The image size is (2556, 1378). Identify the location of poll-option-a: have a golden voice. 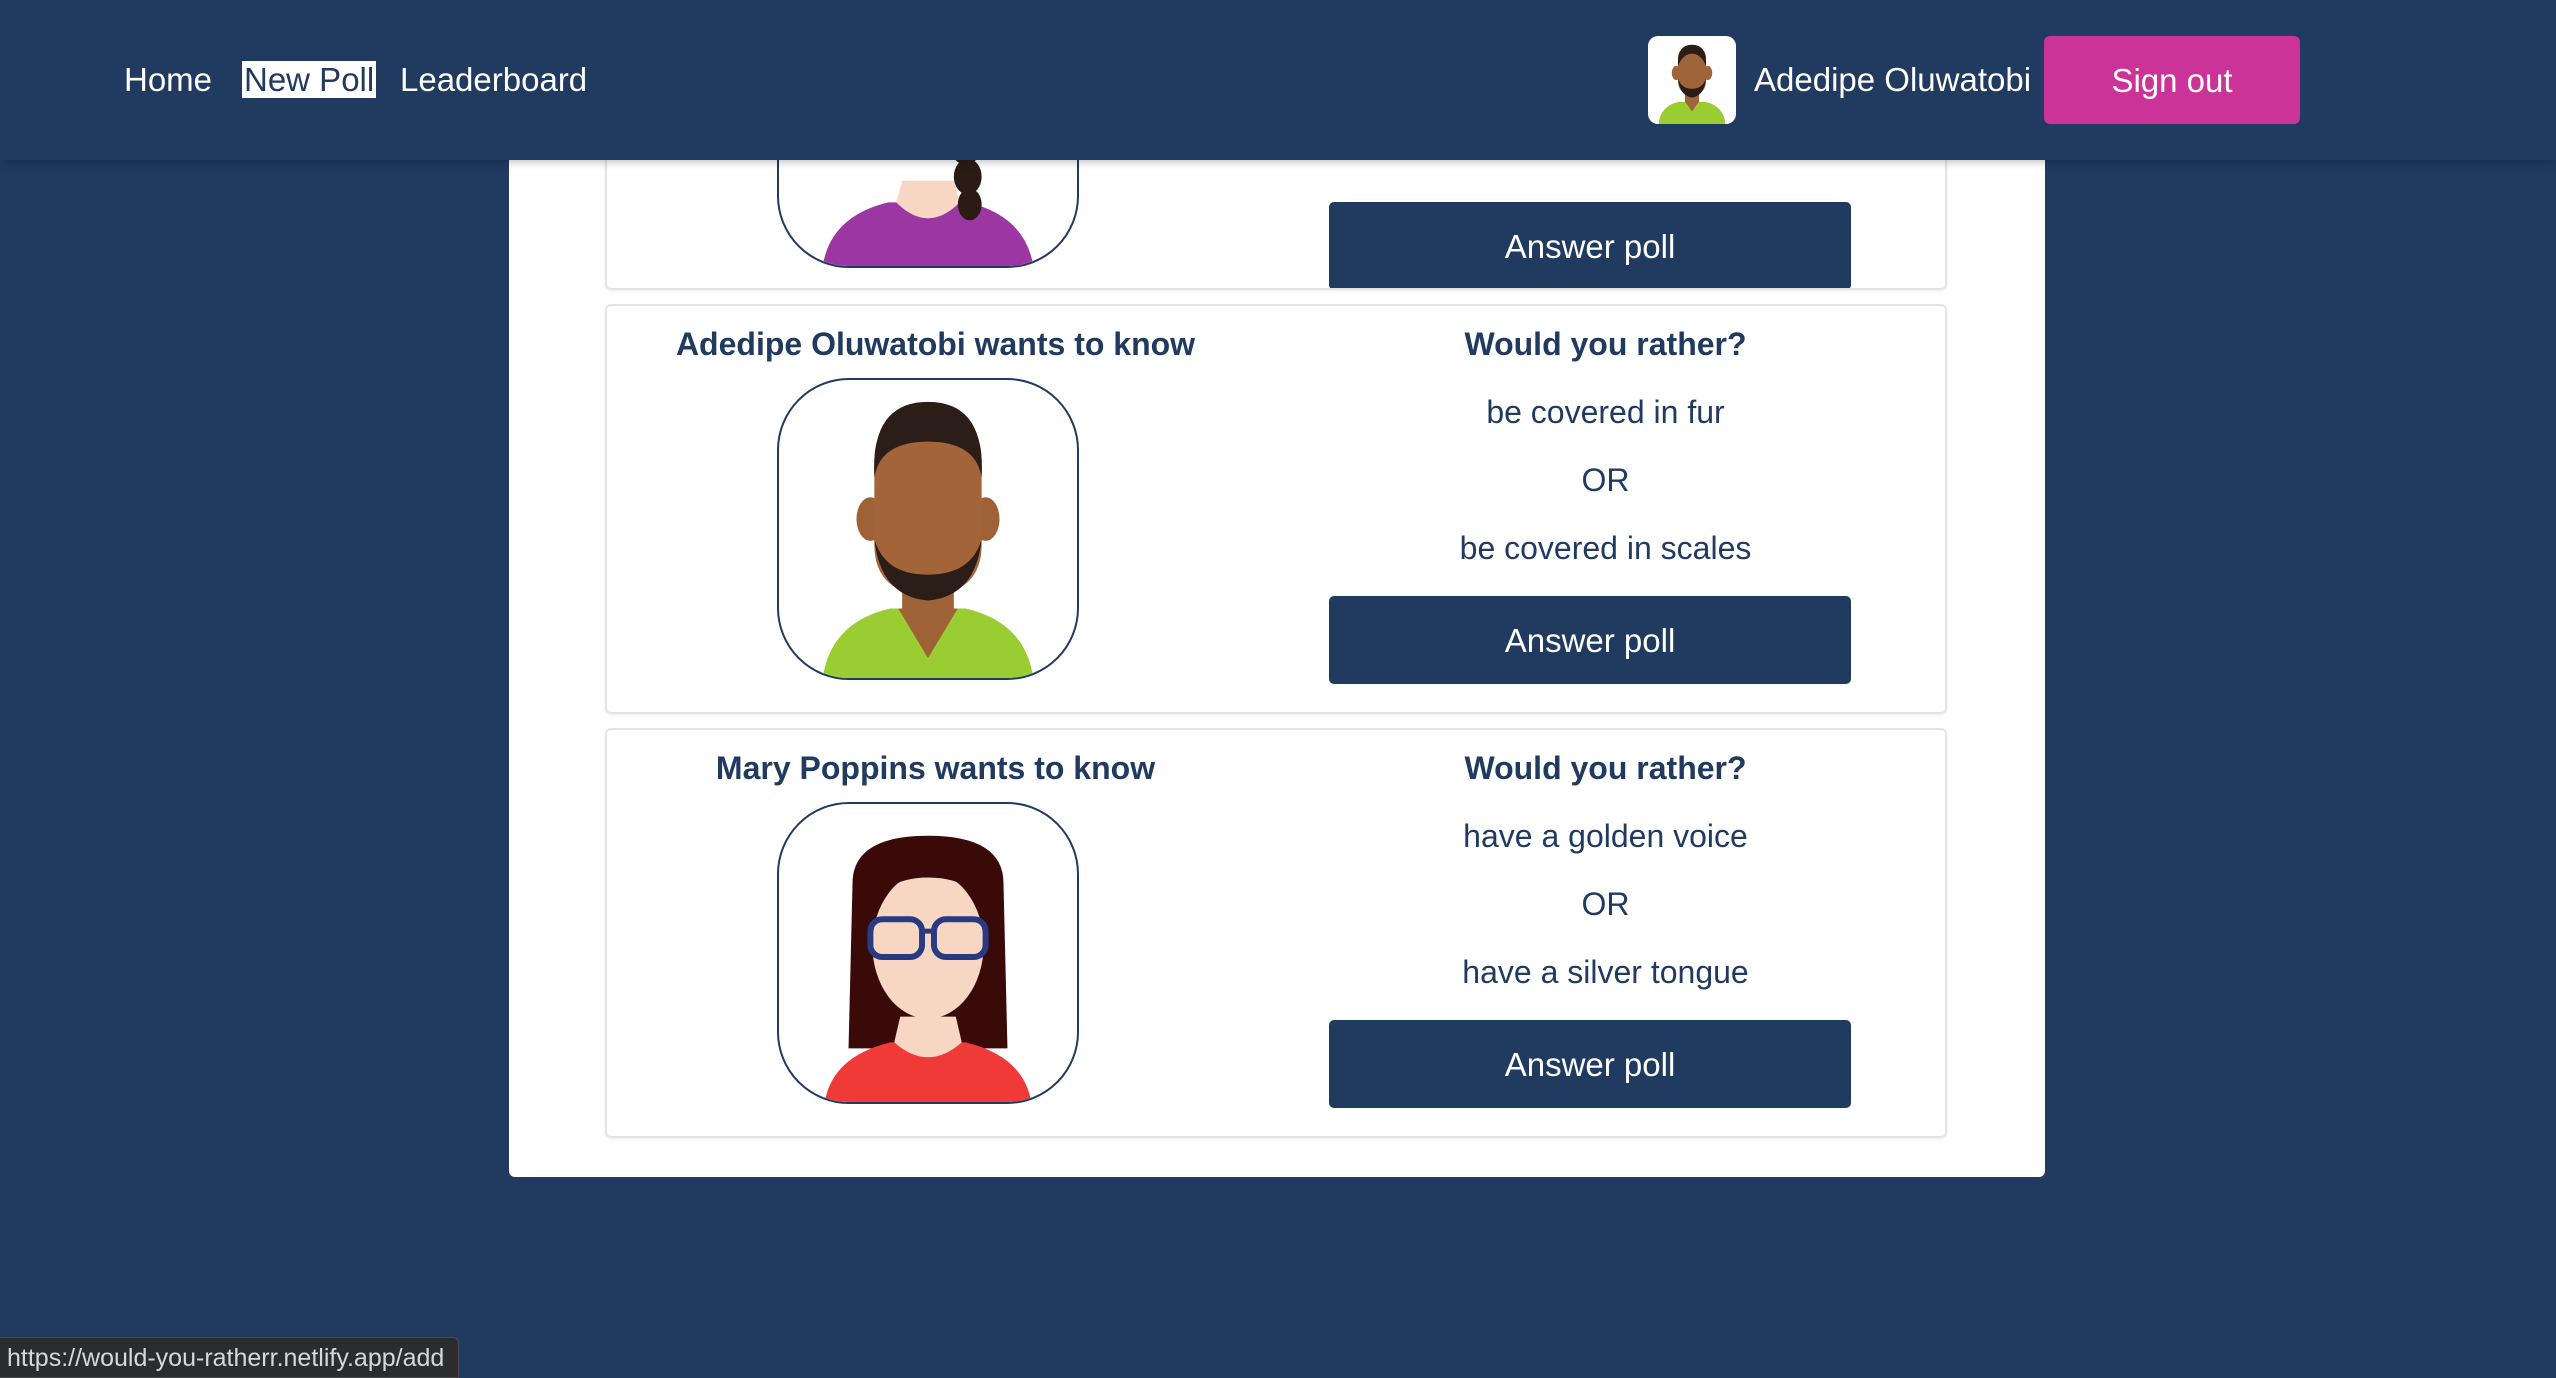
(1605, 836).